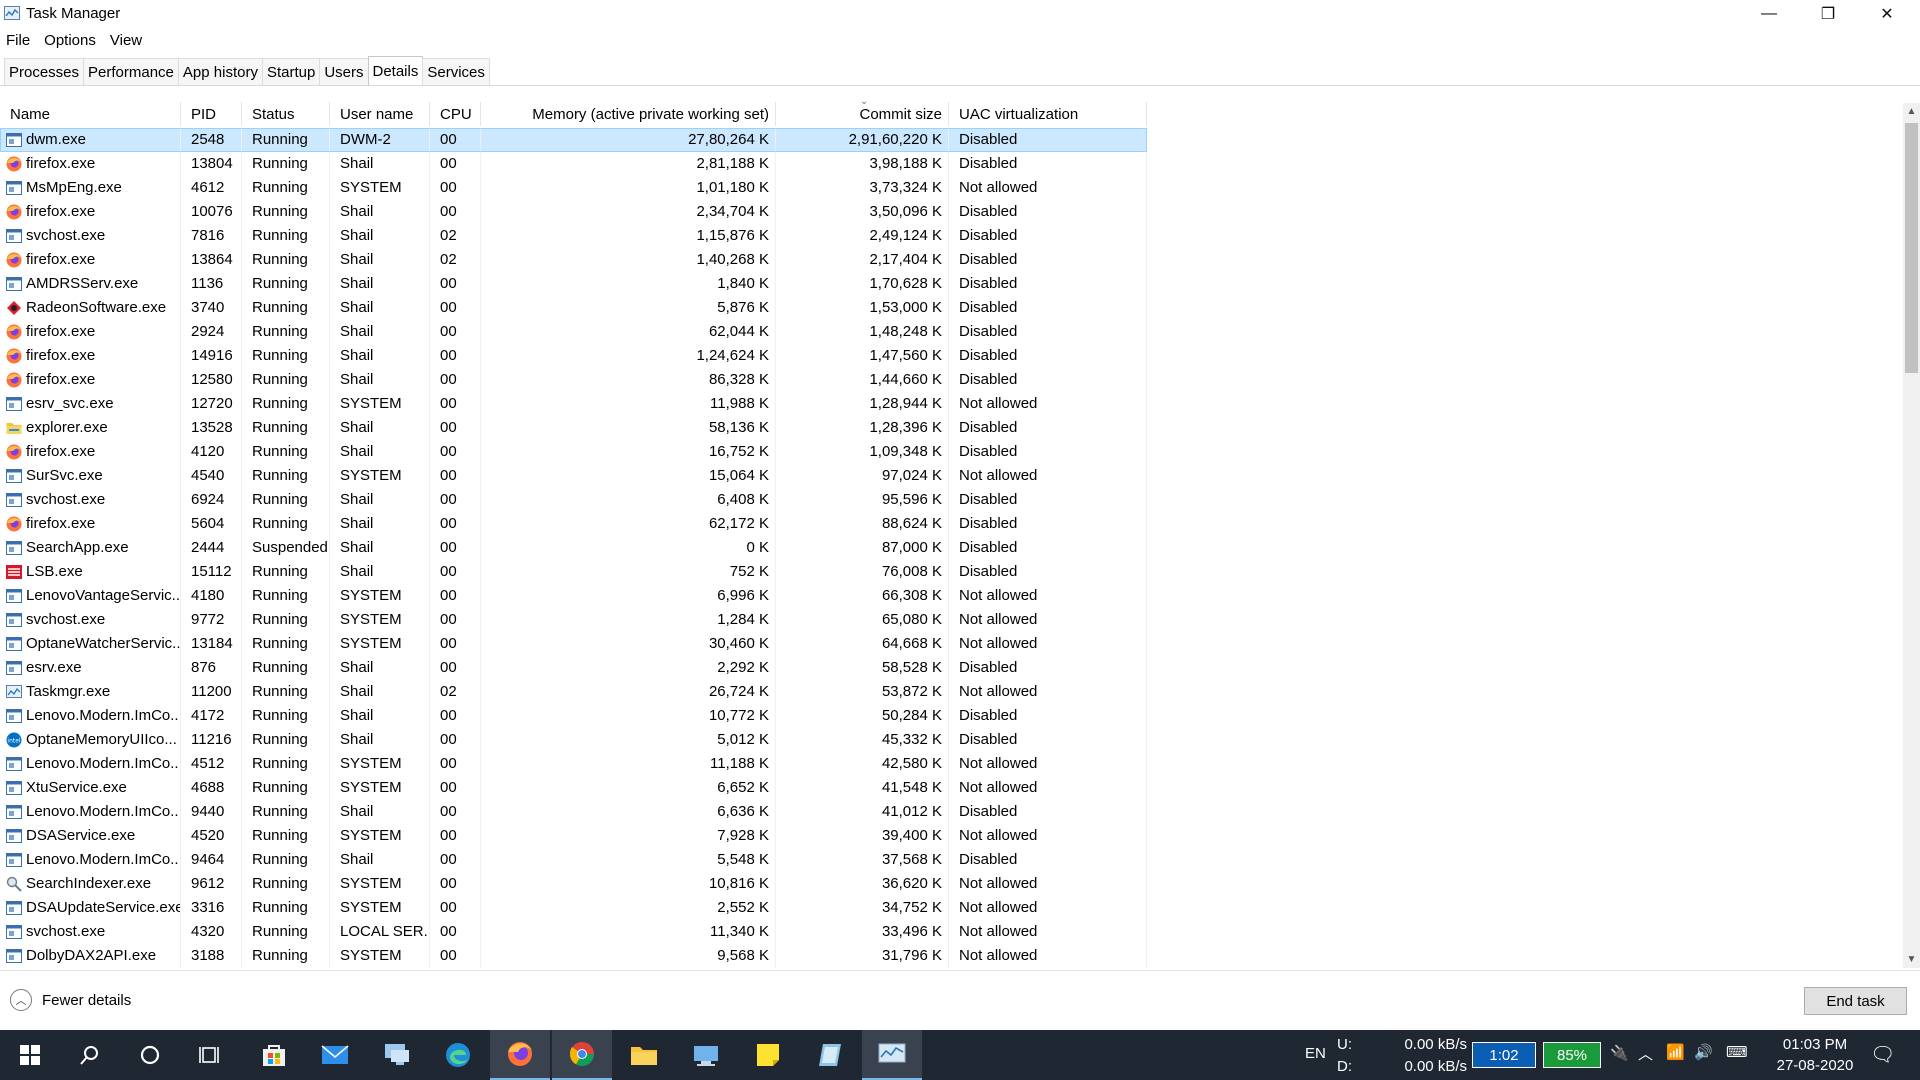 Image resolution: width=1920 pixels, height=1080 pixels. Describe the element at coordinates (274, 1055) in the screenshot. I see `store-icon` at that location.